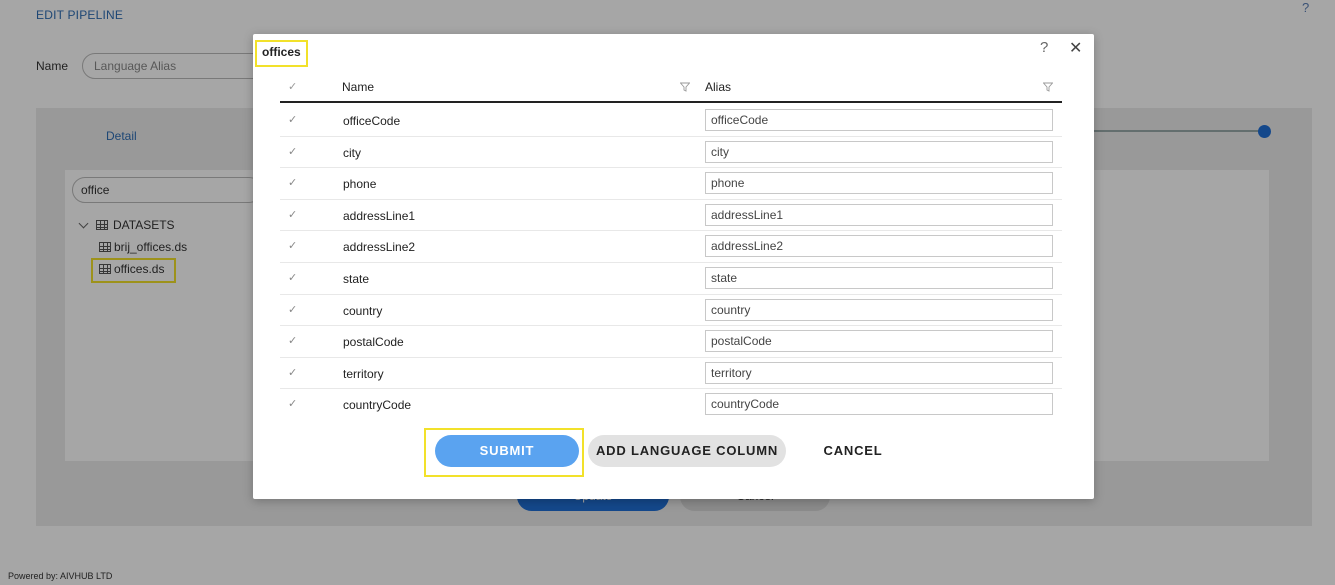  I want to click on table-row: ✓ phone phone, so click(671, 184).